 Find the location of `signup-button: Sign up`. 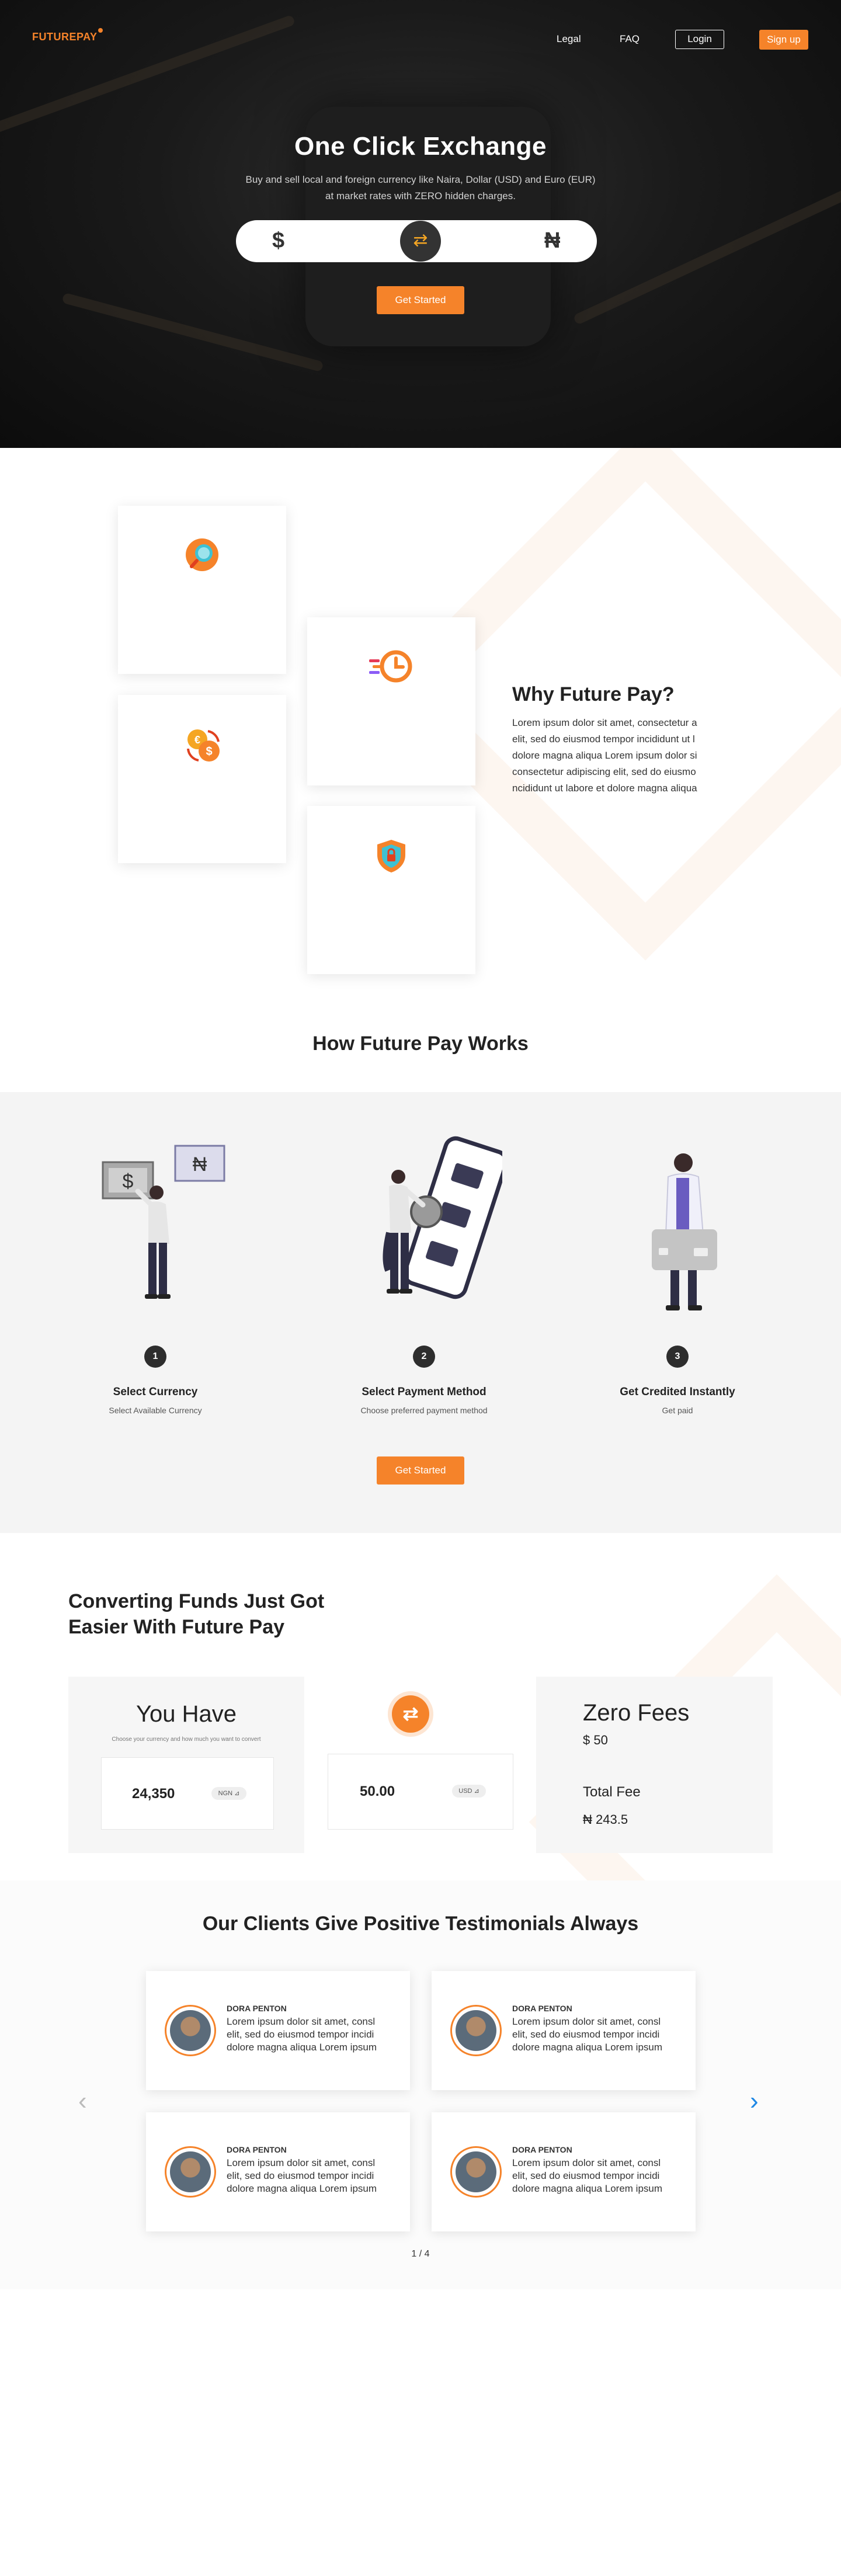

signup-button: Sign up is located at coordinates (783, 40).